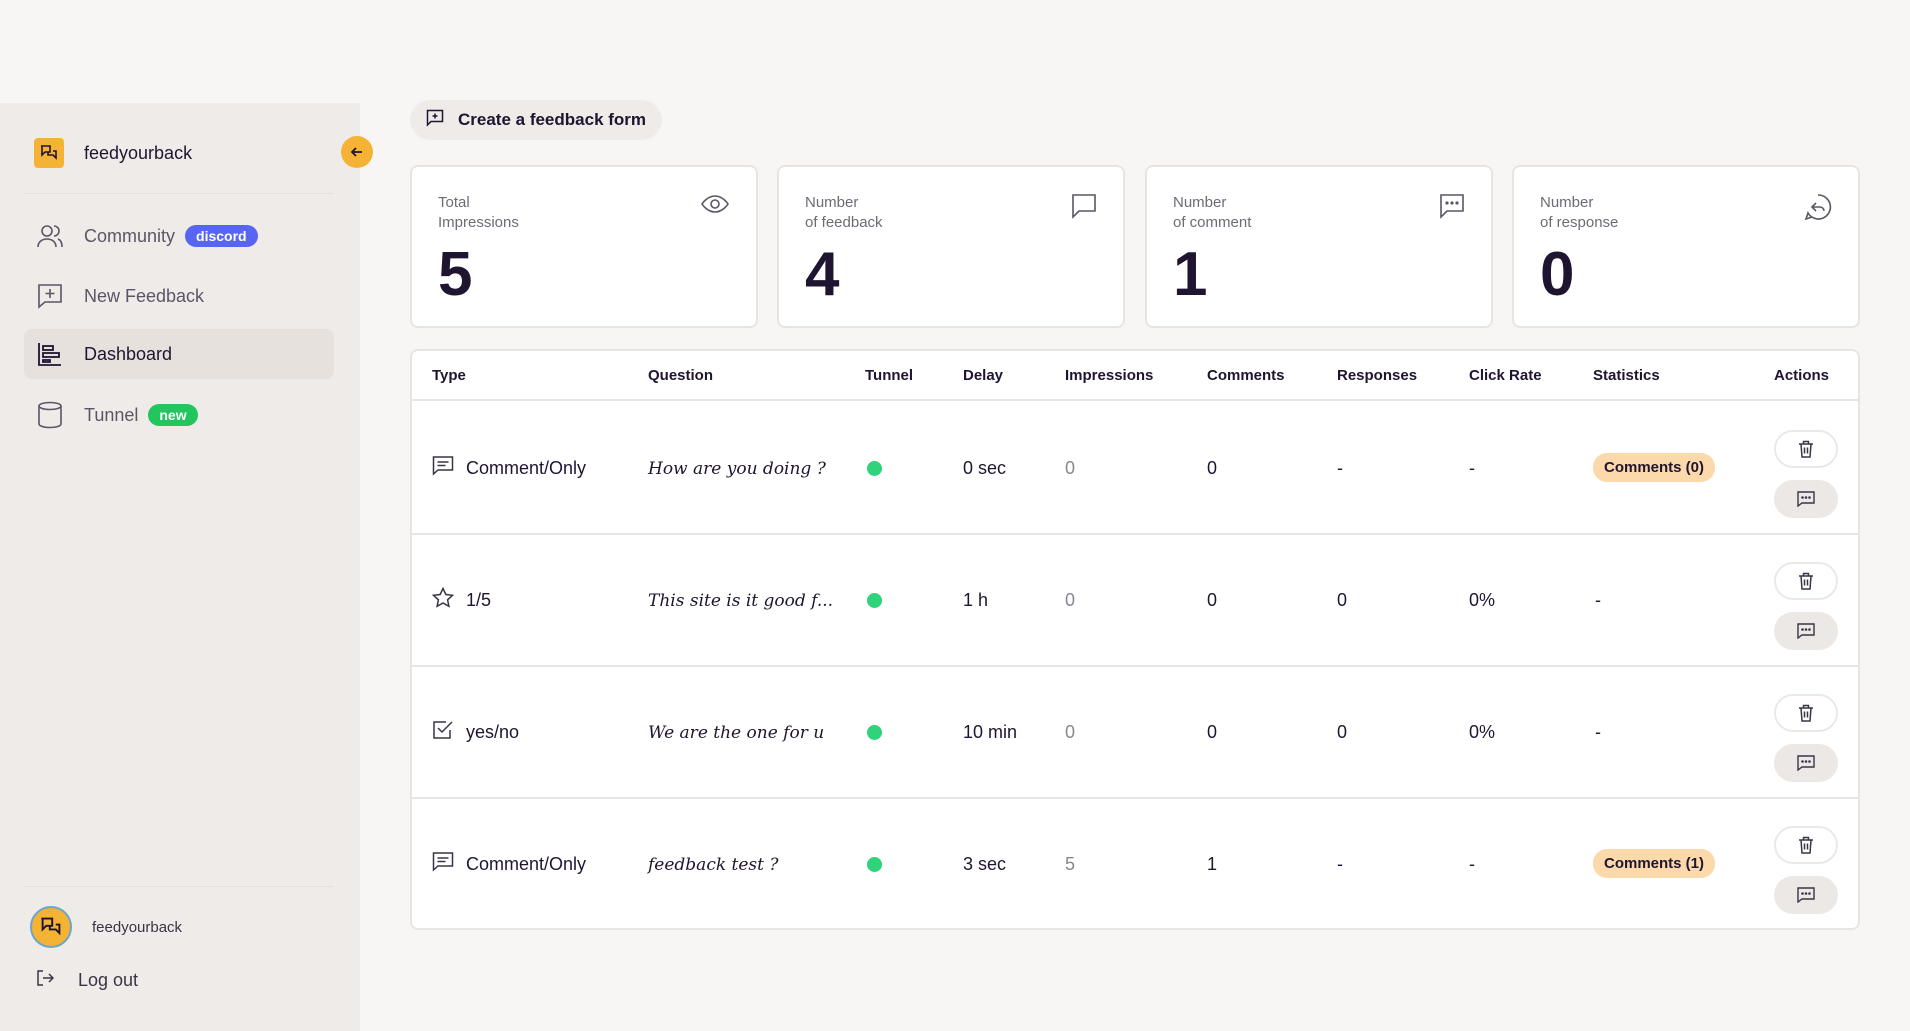 This screenshot has width=1910, height=1031. What do you see at coordinates (1654, 467) in the screenshot?
I see `statistics-comments-button: Comments (0)` at bounding box center [1654, 467].